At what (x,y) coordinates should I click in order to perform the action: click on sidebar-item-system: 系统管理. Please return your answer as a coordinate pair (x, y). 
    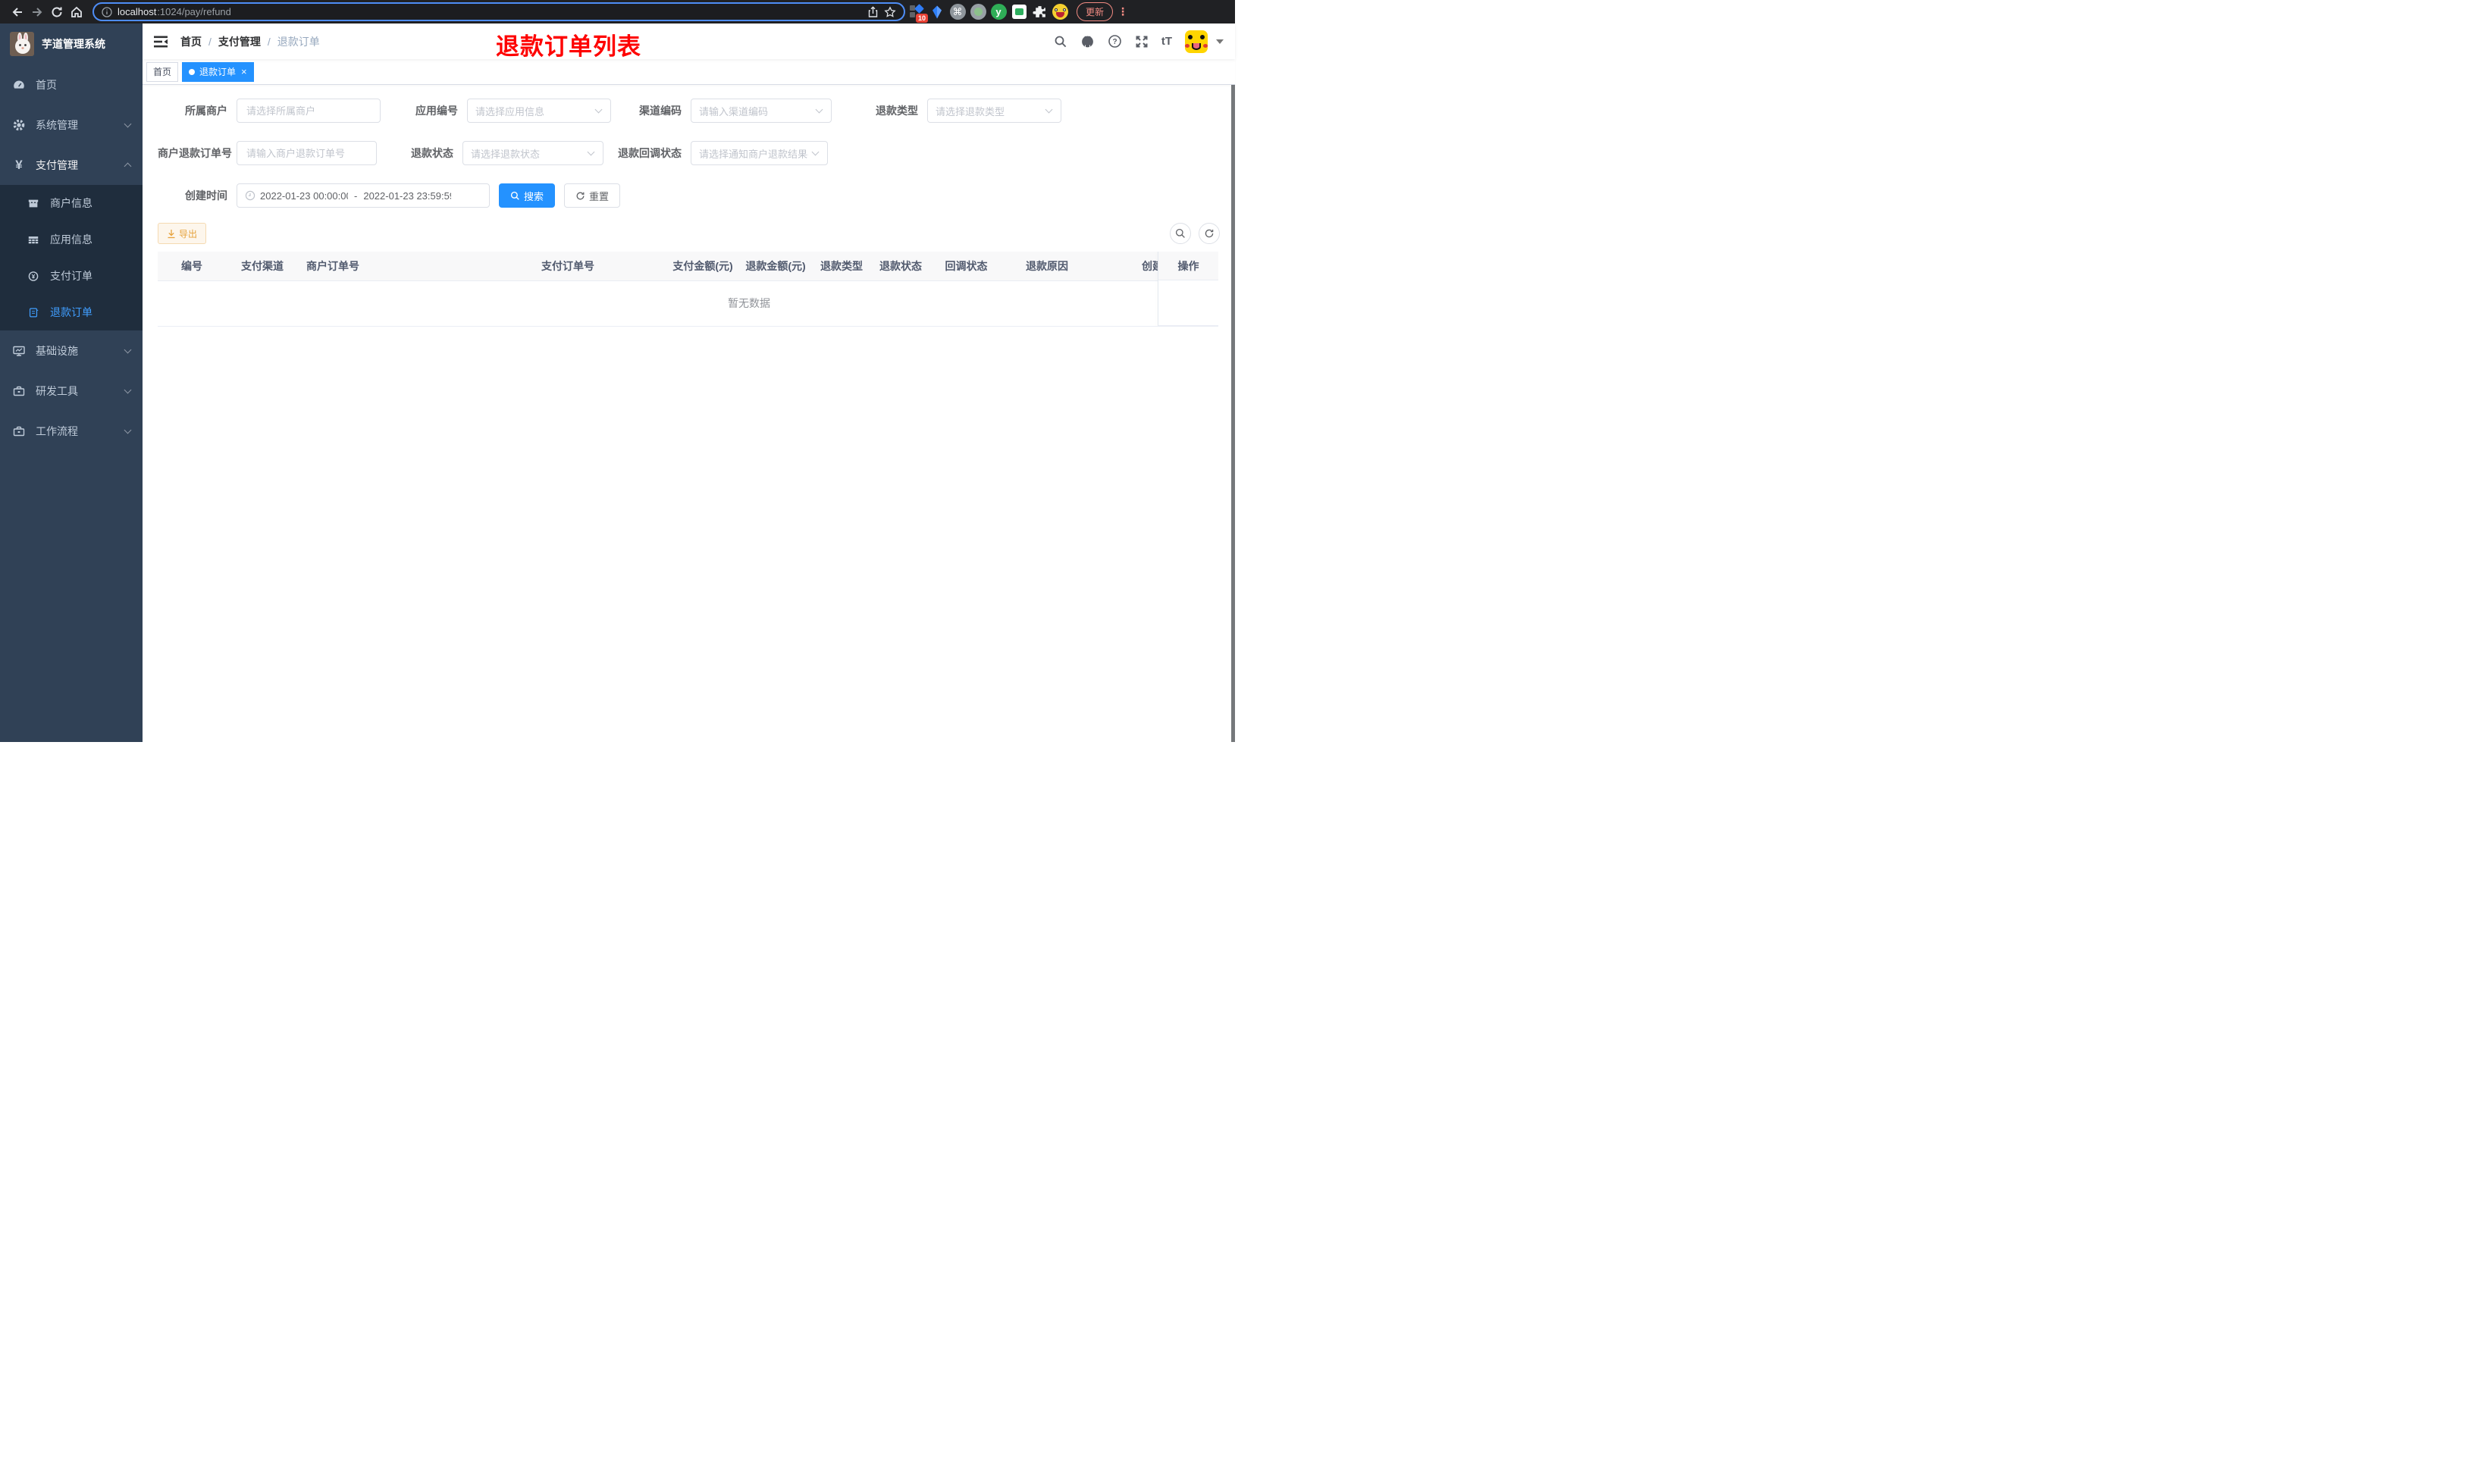
    Looking at the image, I should click on (71, 125).